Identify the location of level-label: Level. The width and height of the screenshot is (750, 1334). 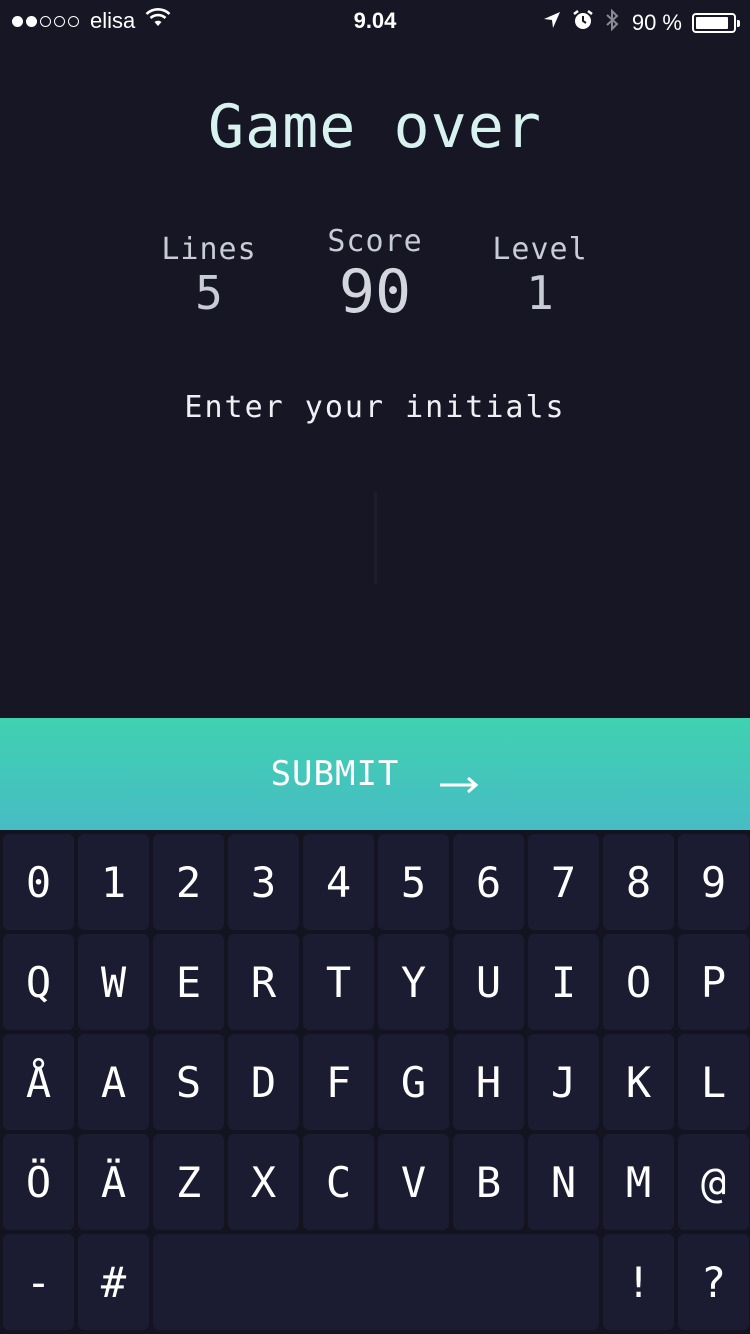
(540, 249).